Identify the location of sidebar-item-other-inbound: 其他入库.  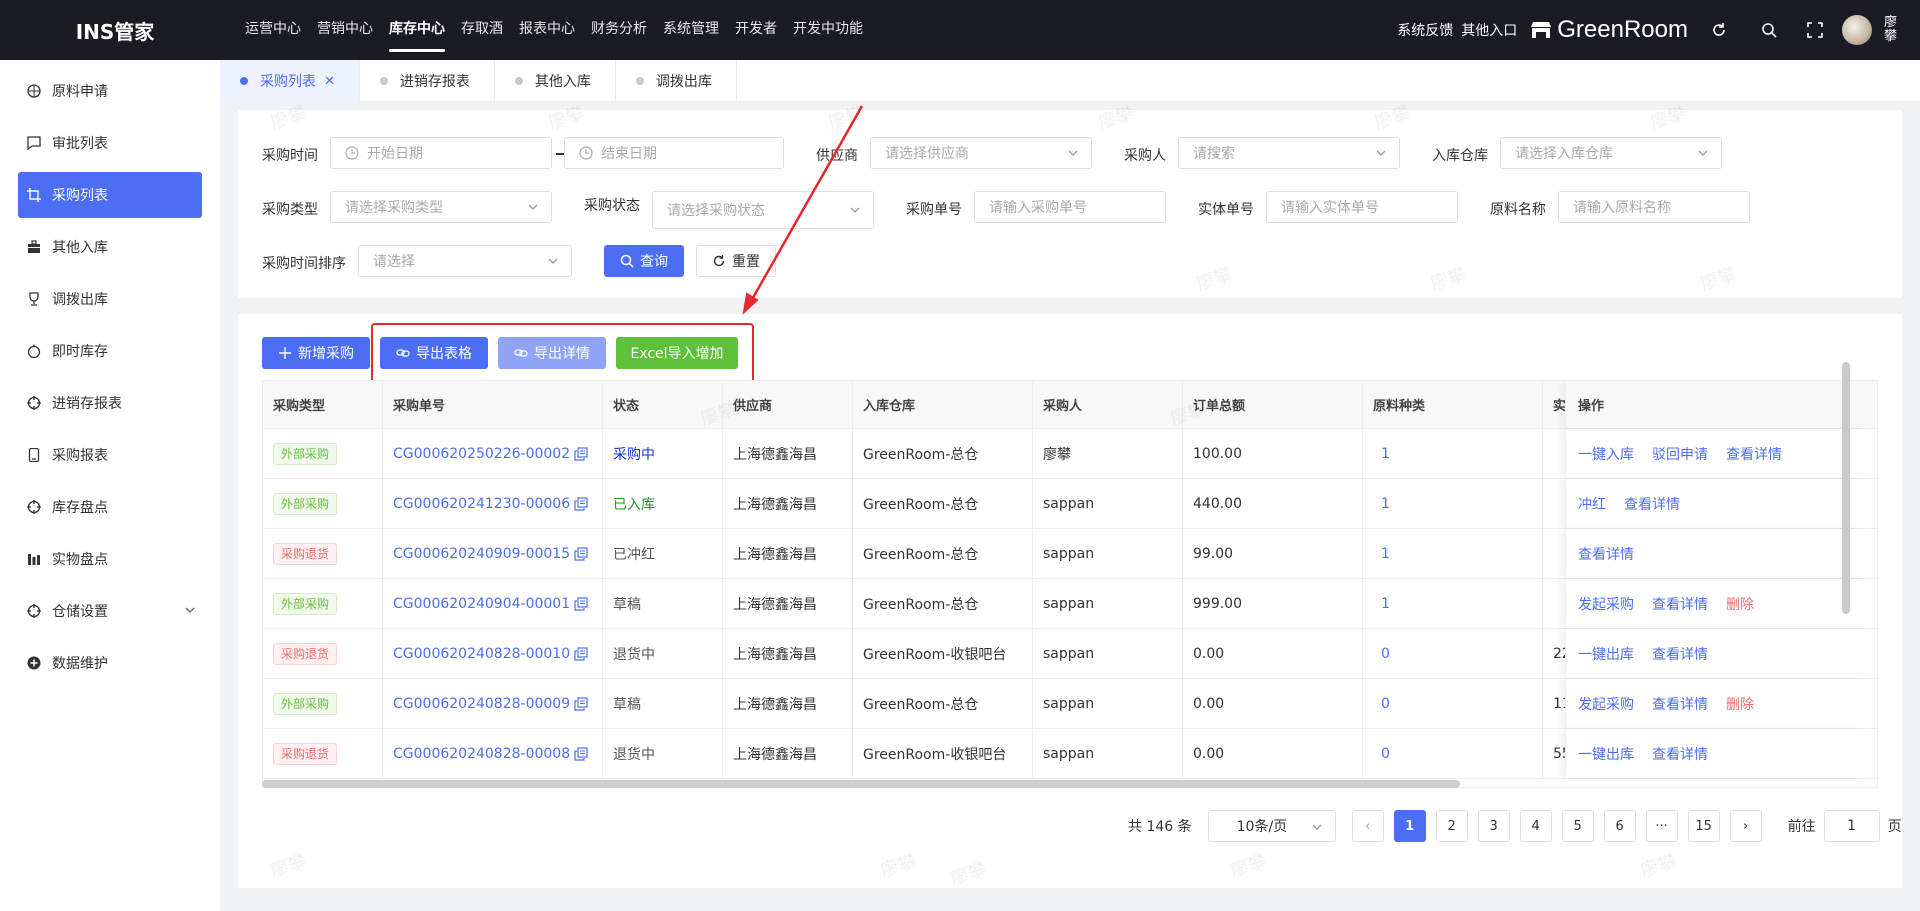
(110, 247).